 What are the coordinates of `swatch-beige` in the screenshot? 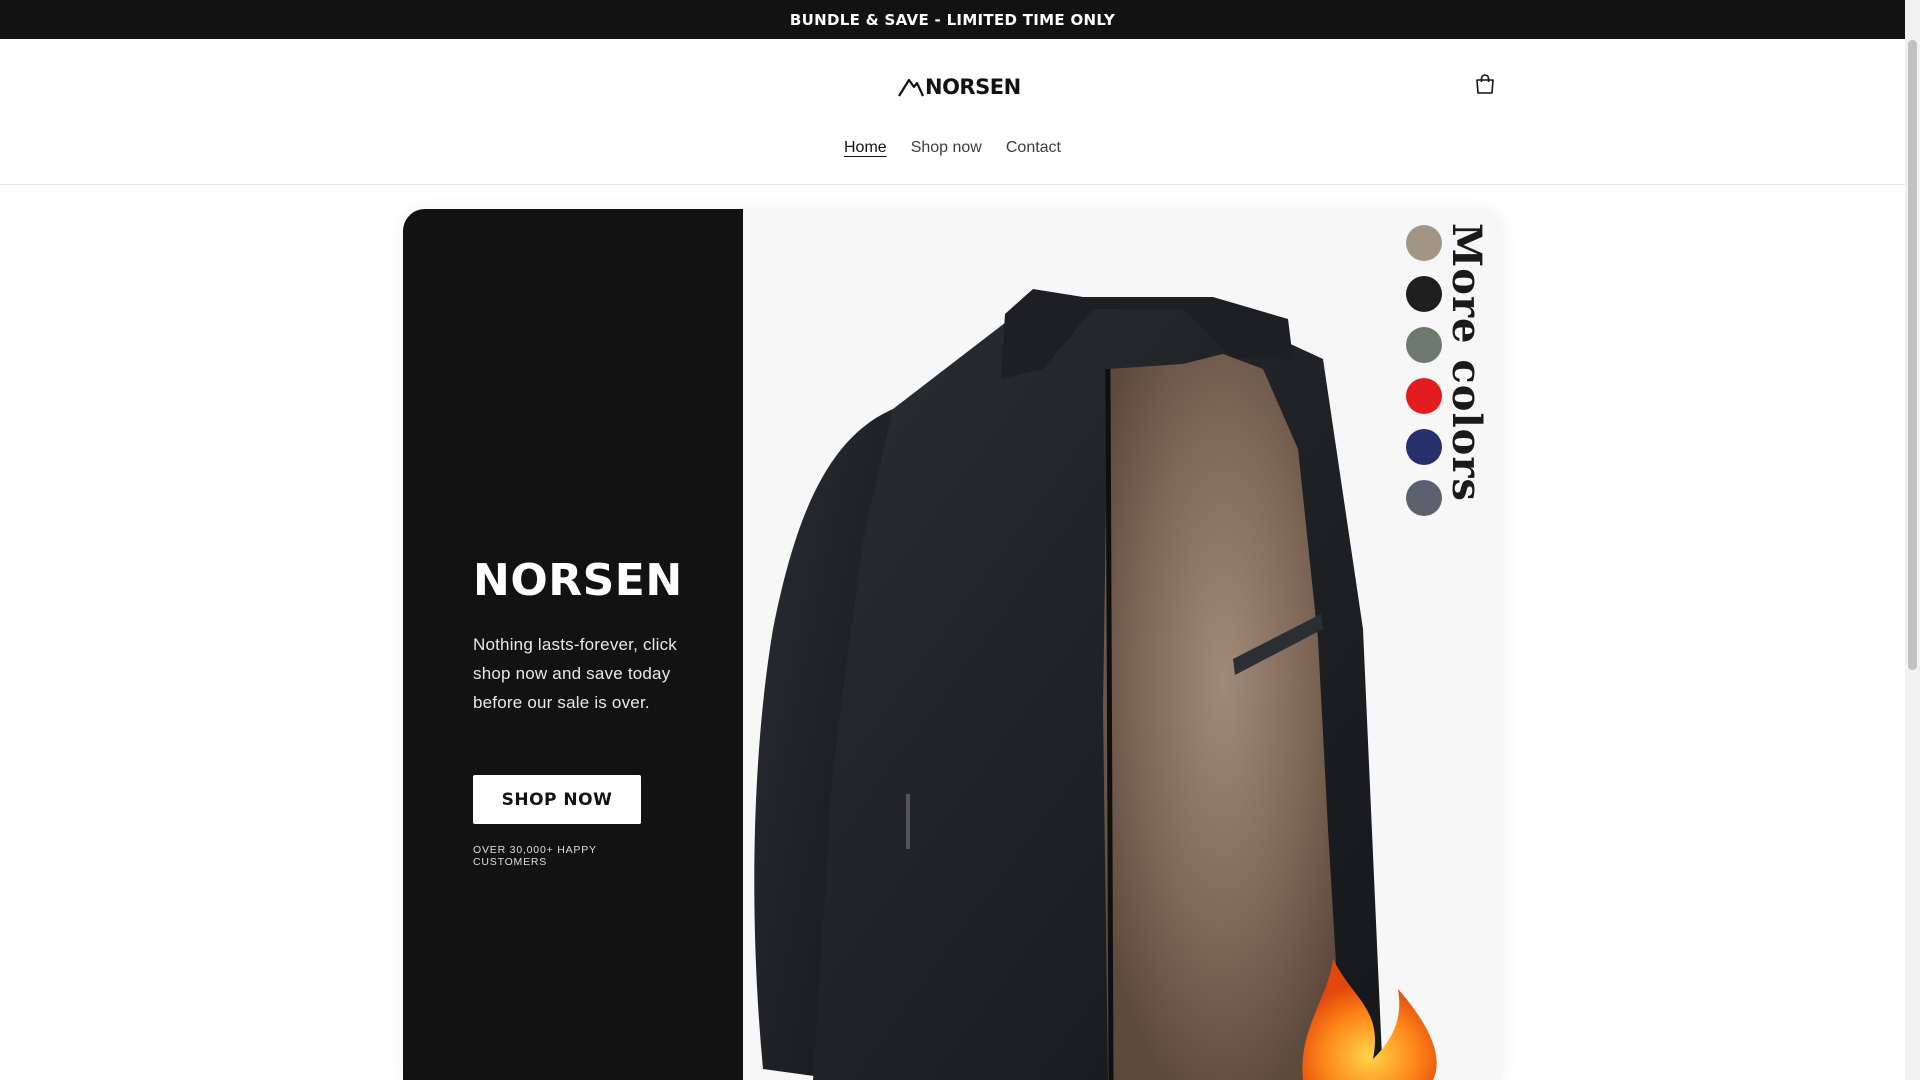 It's located at (1424, 243).